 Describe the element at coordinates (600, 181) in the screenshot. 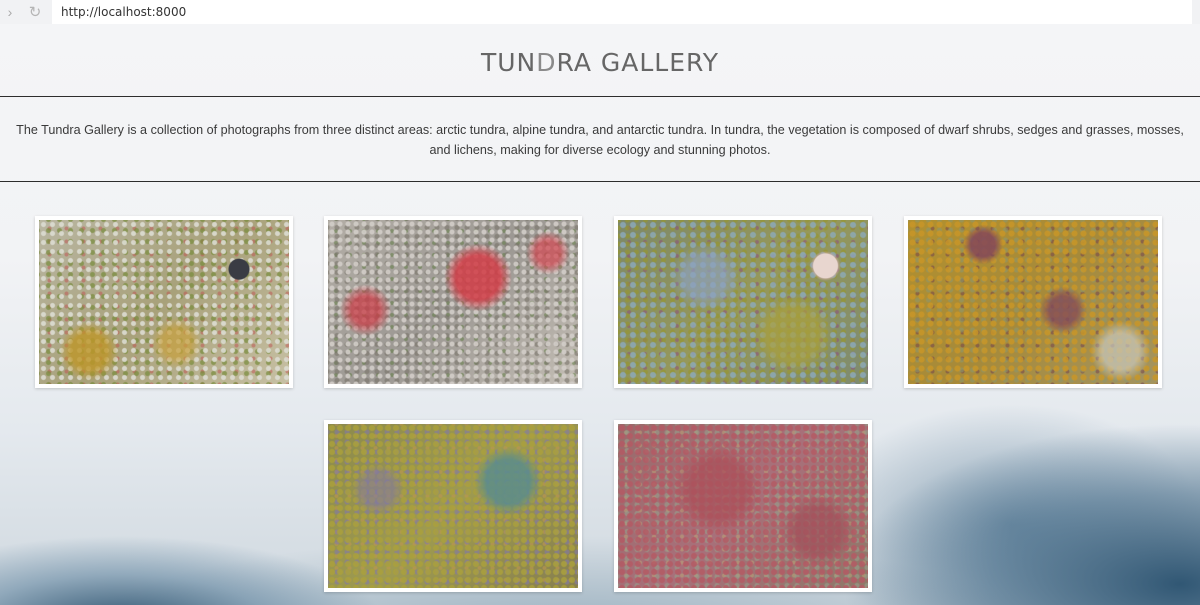

I see `bottom-divider` at that location.